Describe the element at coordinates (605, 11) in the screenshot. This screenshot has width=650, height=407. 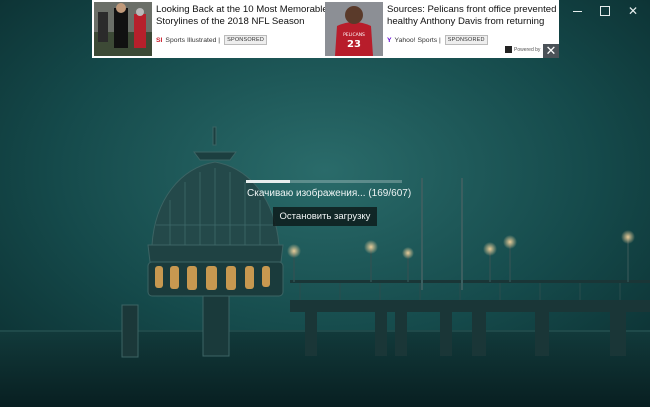
I see `maximize-button` at that location.